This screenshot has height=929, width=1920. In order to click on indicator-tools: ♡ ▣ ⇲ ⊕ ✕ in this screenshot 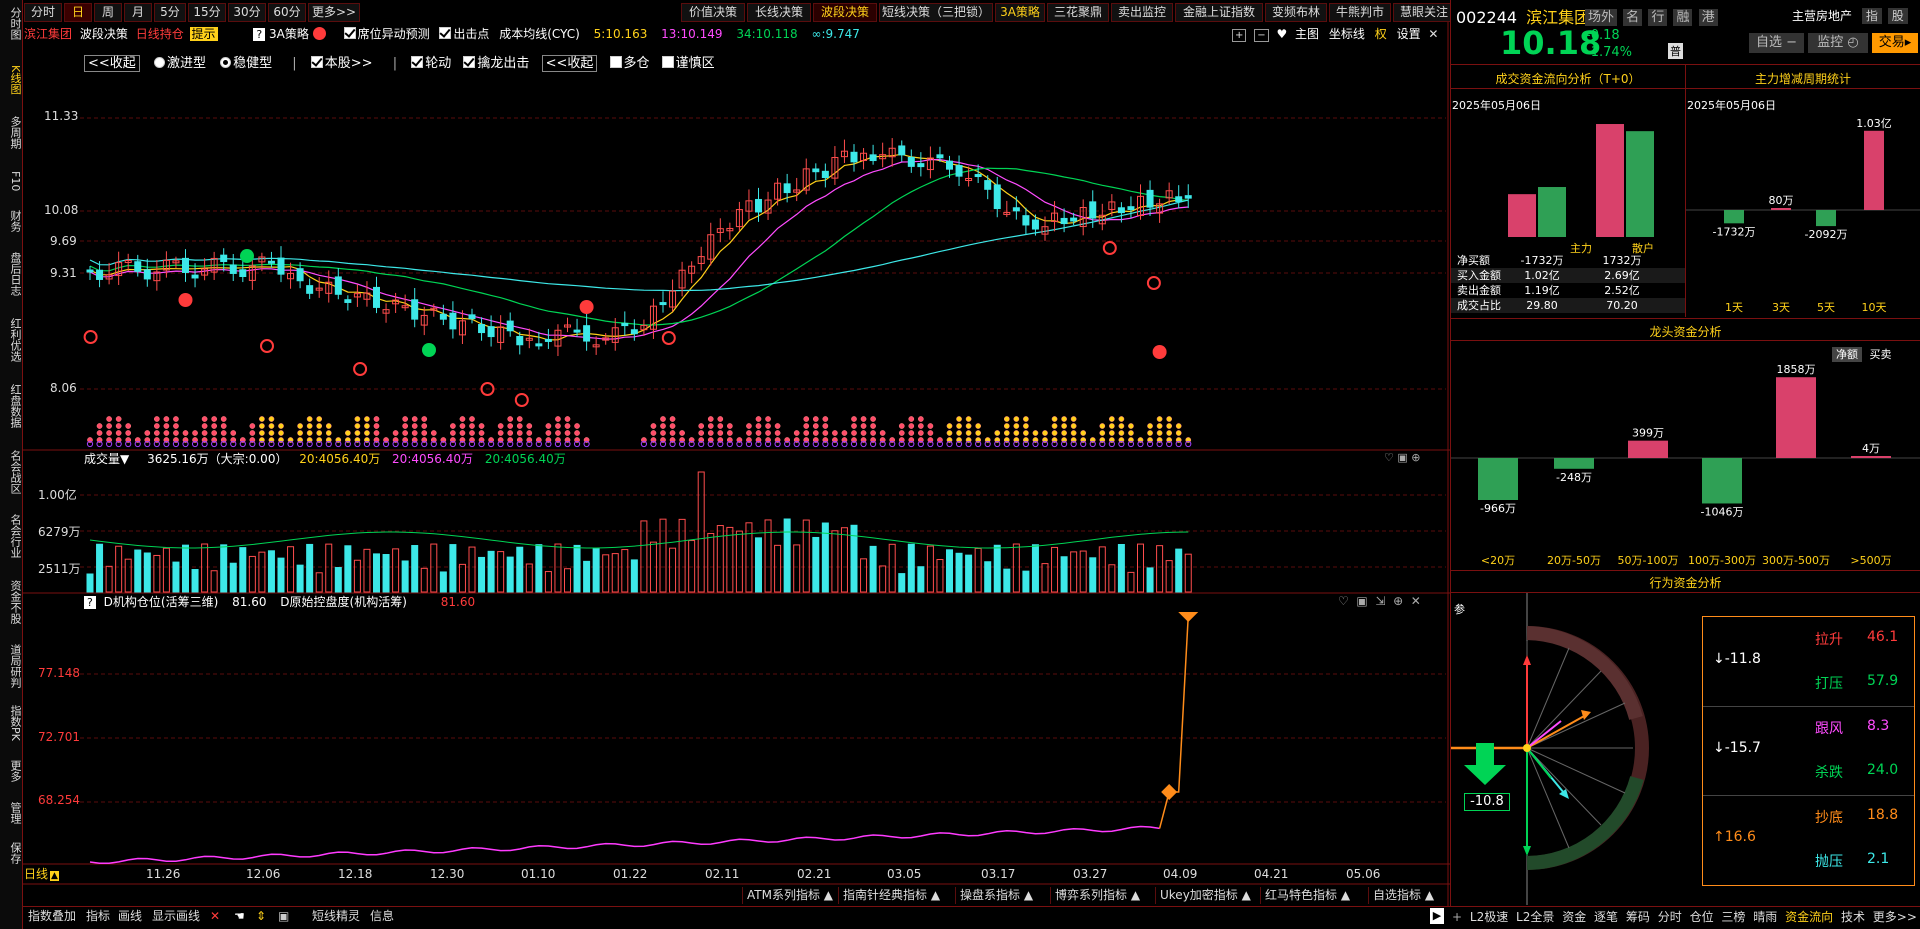, I will do `click(1379, 601)`.